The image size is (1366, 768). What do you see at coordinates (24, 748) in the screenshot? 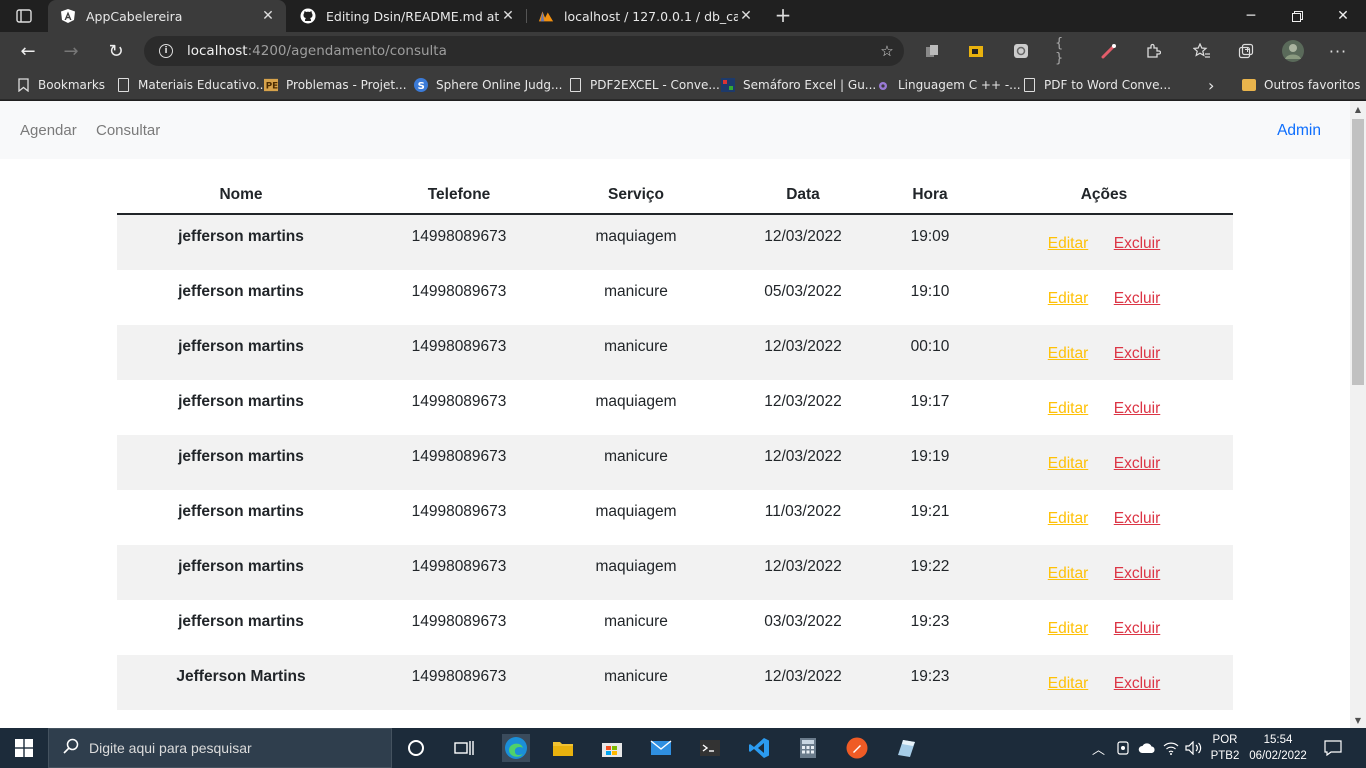
I see `windows-start-icon` at bounding box center [24, 748].